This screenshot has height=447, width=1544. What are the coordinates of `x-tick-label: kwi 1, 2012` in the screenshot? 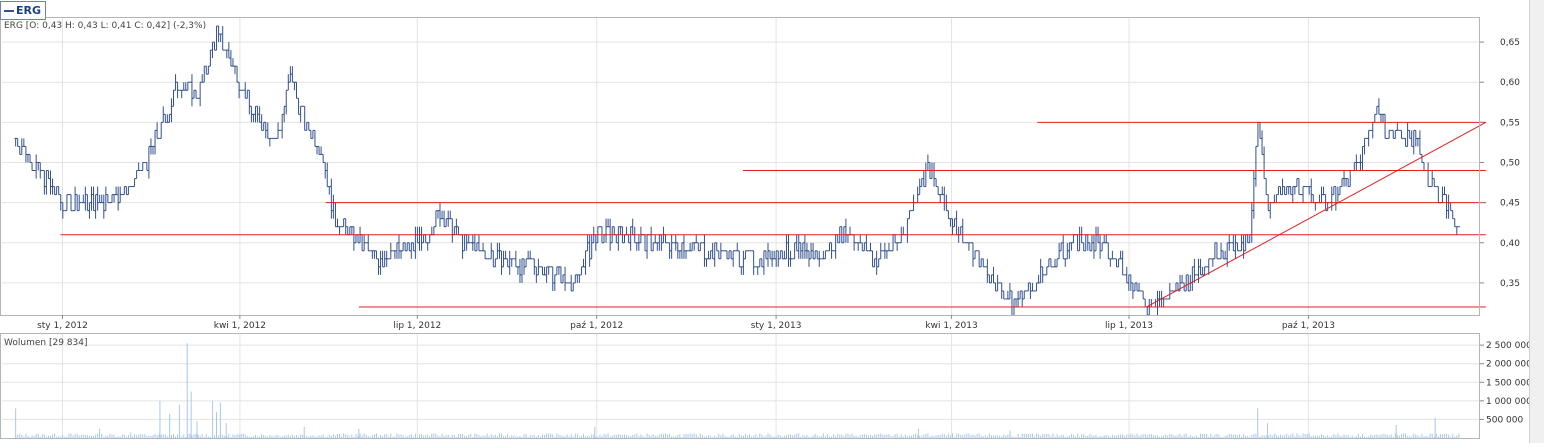 It's located at (240, 326).